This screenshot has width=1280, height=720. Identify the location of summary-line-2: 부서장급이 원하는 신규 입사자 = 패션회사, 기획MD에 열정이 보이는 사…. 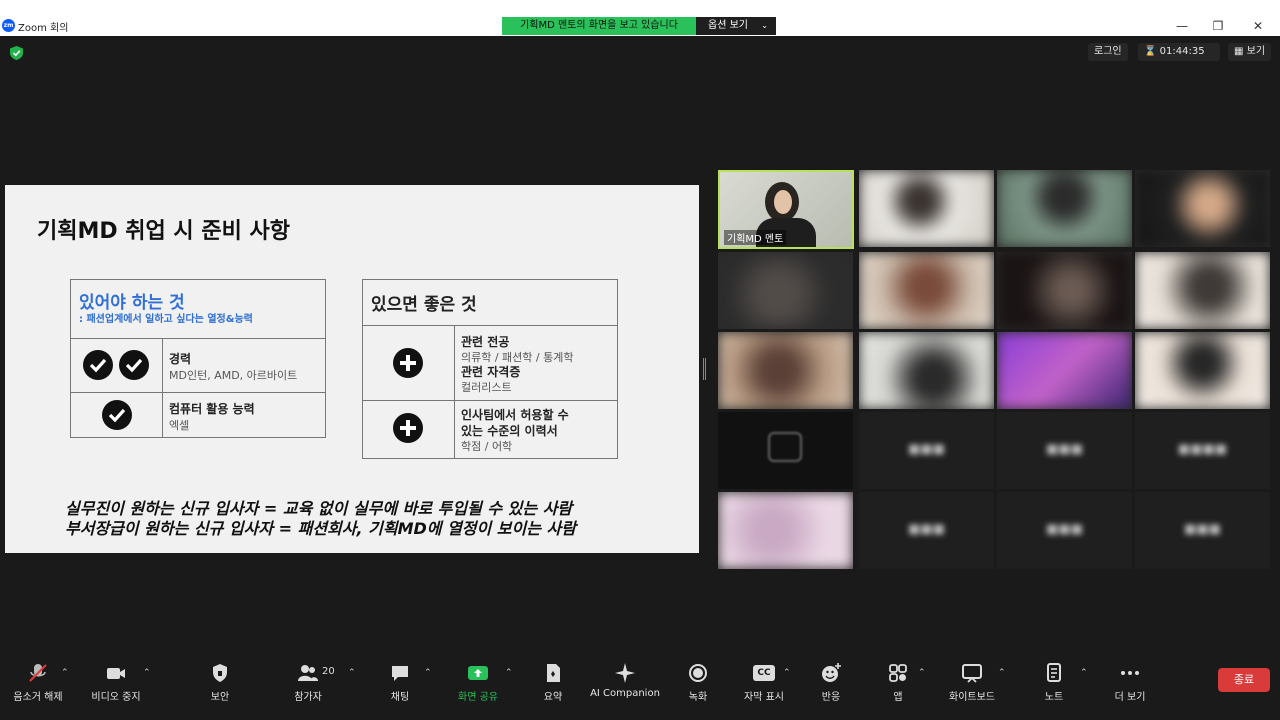
(320, 528).